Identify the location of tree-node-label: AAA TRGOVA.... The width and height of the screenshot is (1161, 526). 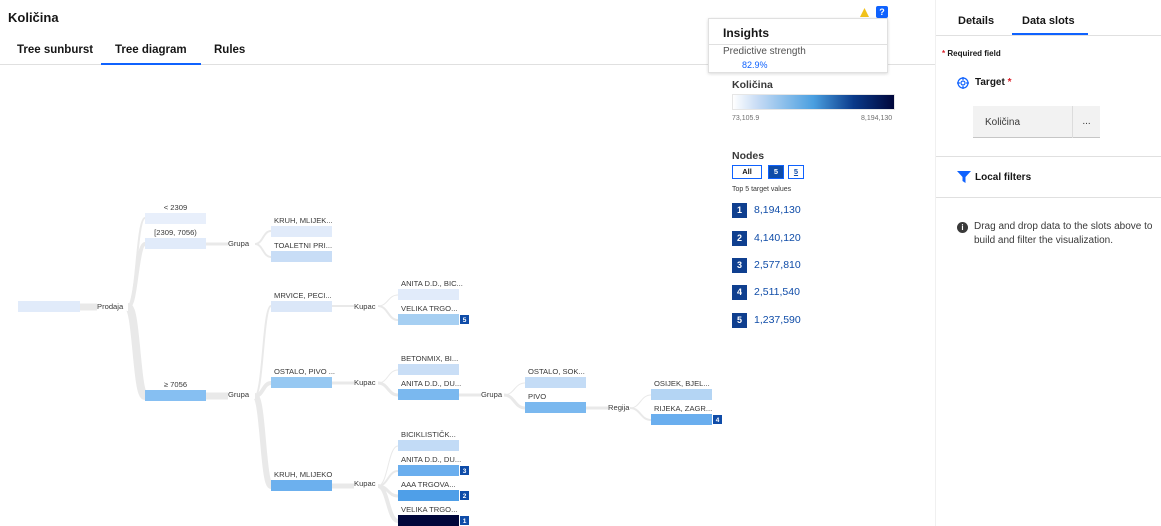
(428, 484).